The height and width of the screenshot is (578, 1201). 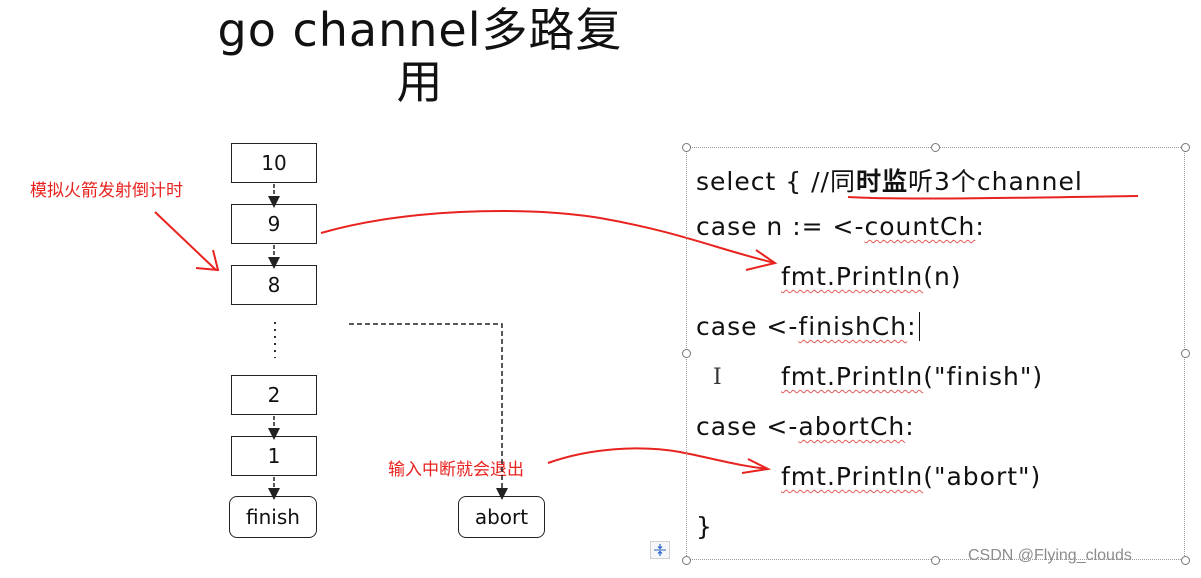 I want to click on finish-terminal: finish, so click(x=273, y=517).